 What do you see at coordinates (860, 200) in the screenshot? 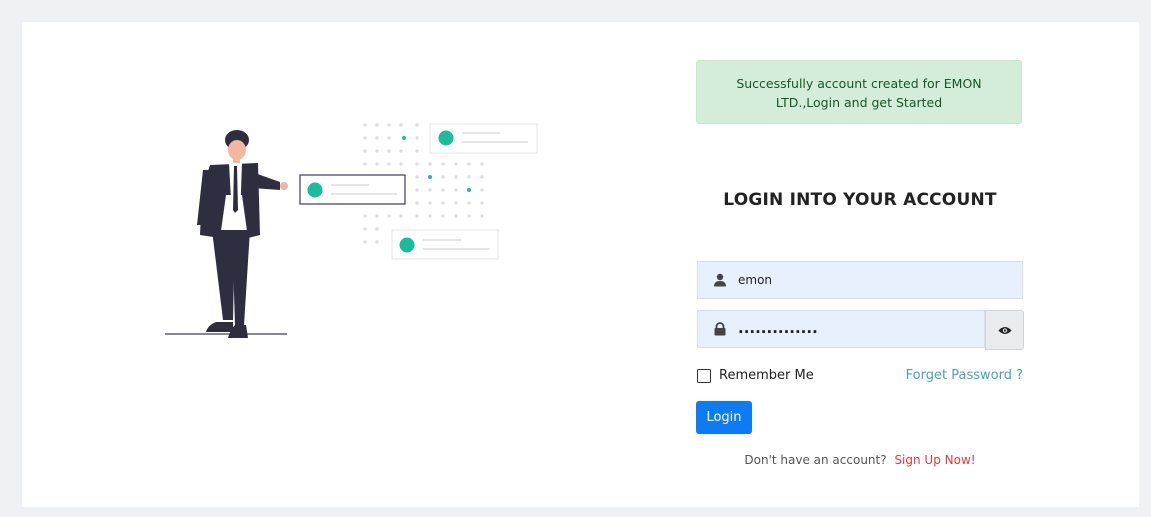
I see `page-title: LOGIN INTO YOUR ACCOUNT` at bounding box center [860, 200].